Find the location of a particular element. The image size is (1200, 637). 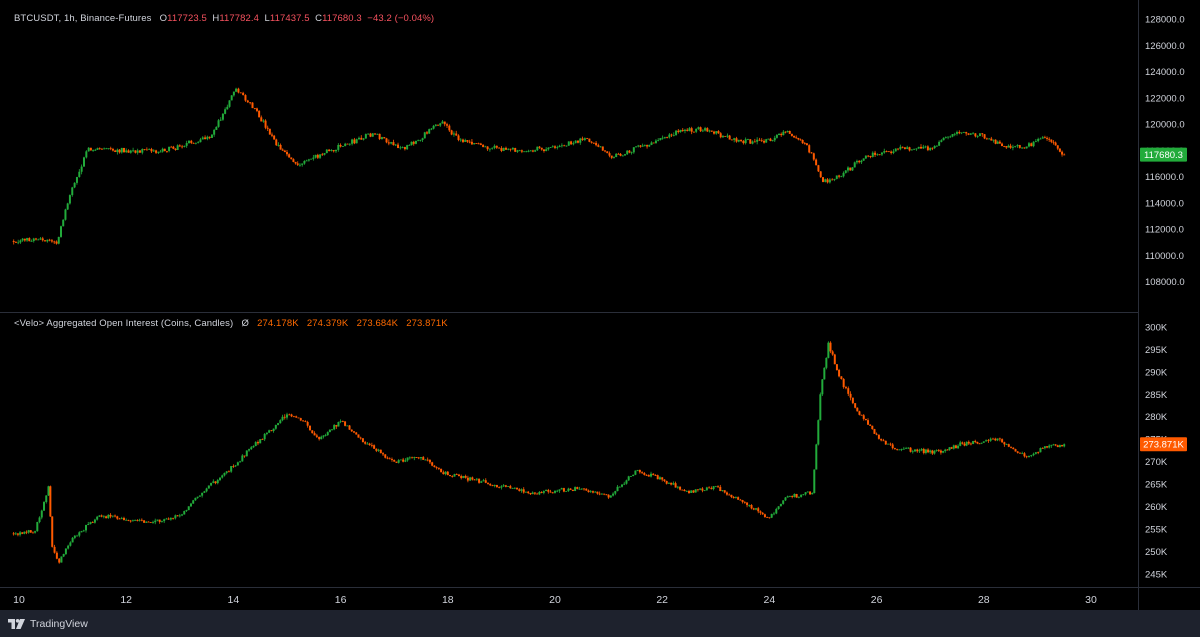

oi-tick-label: 285K is located at coordinates (1156, 395).